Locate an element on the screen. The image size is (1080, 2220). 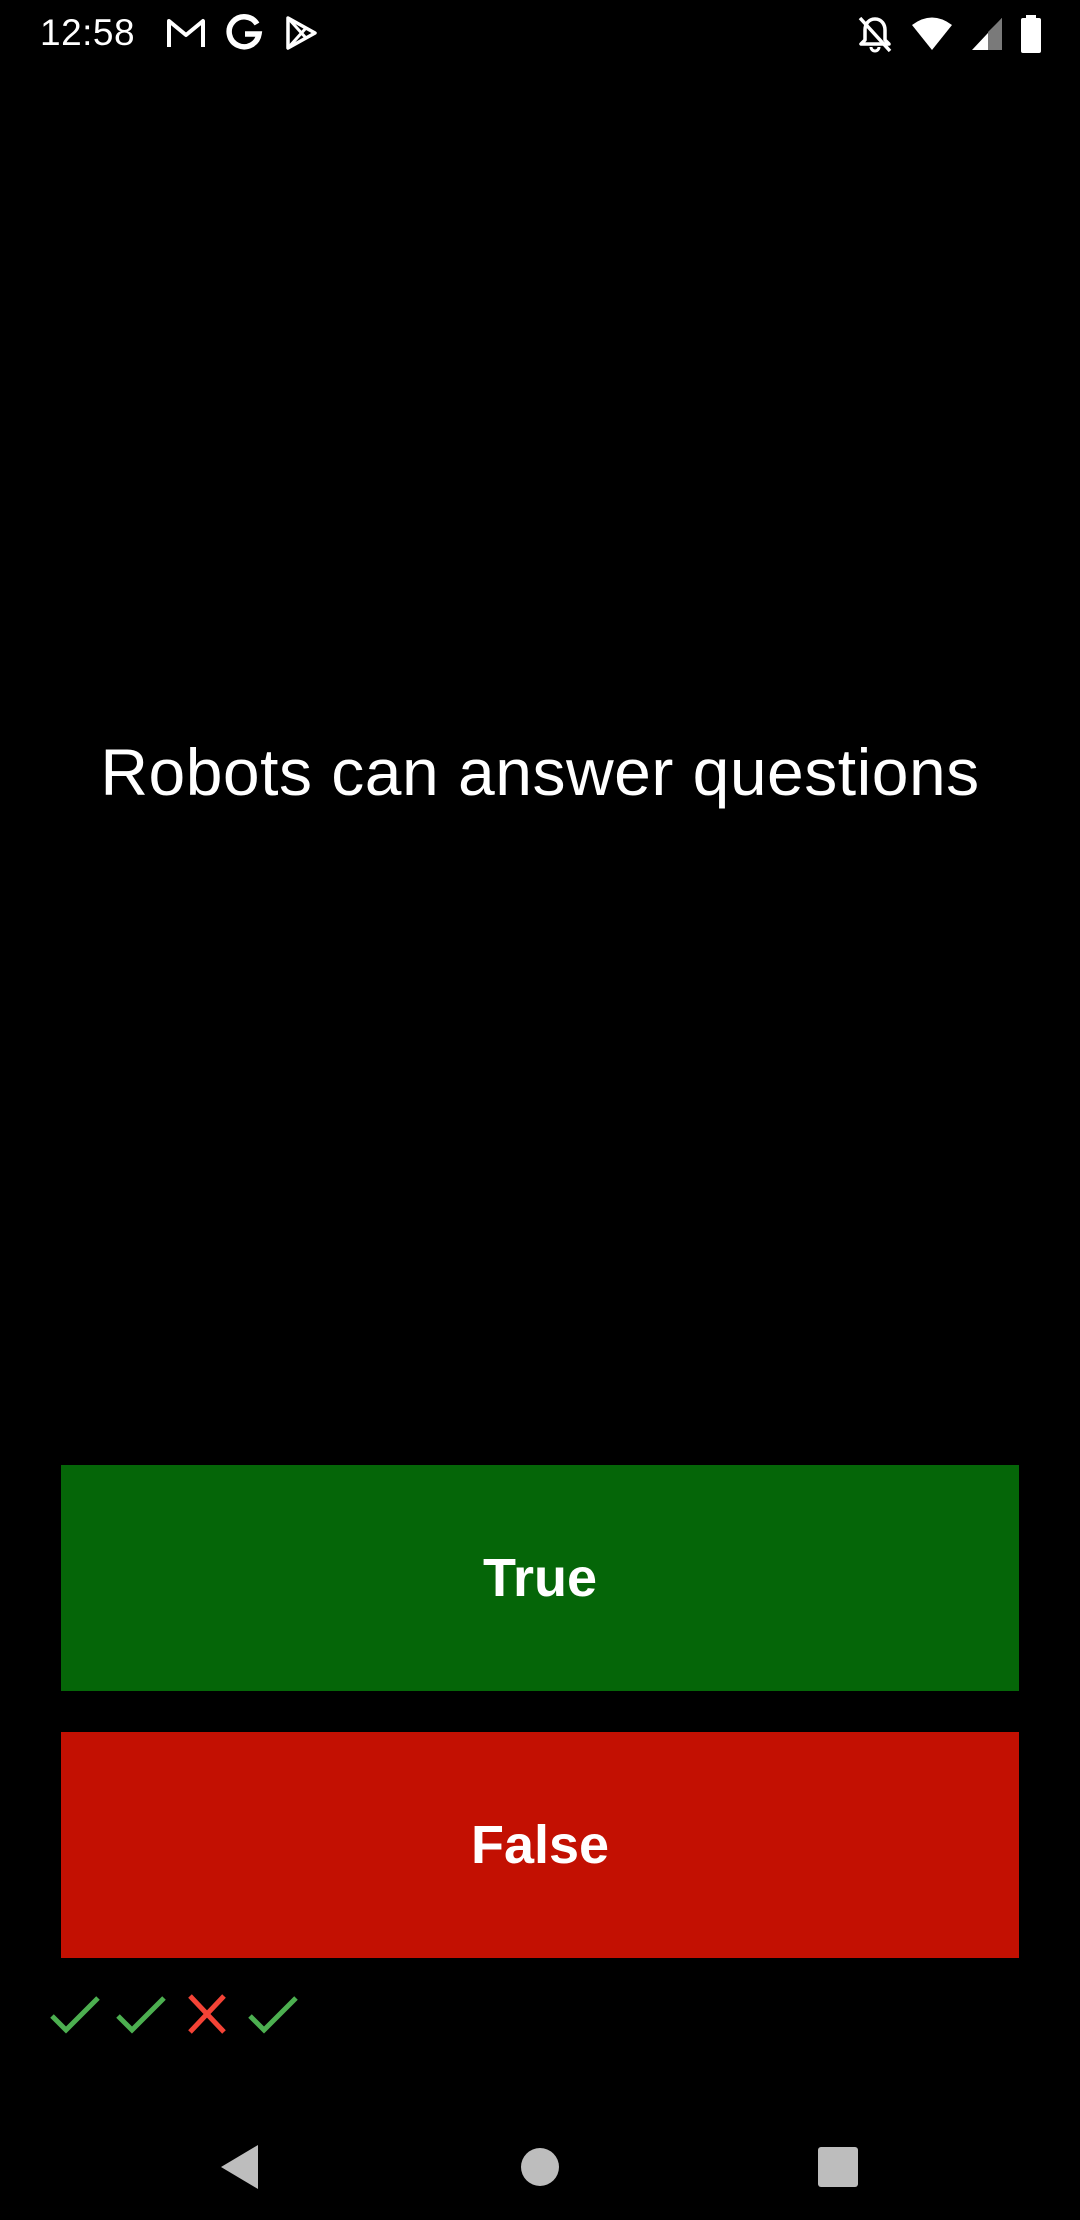
gmail-icon is located at coordinates (186, 33).